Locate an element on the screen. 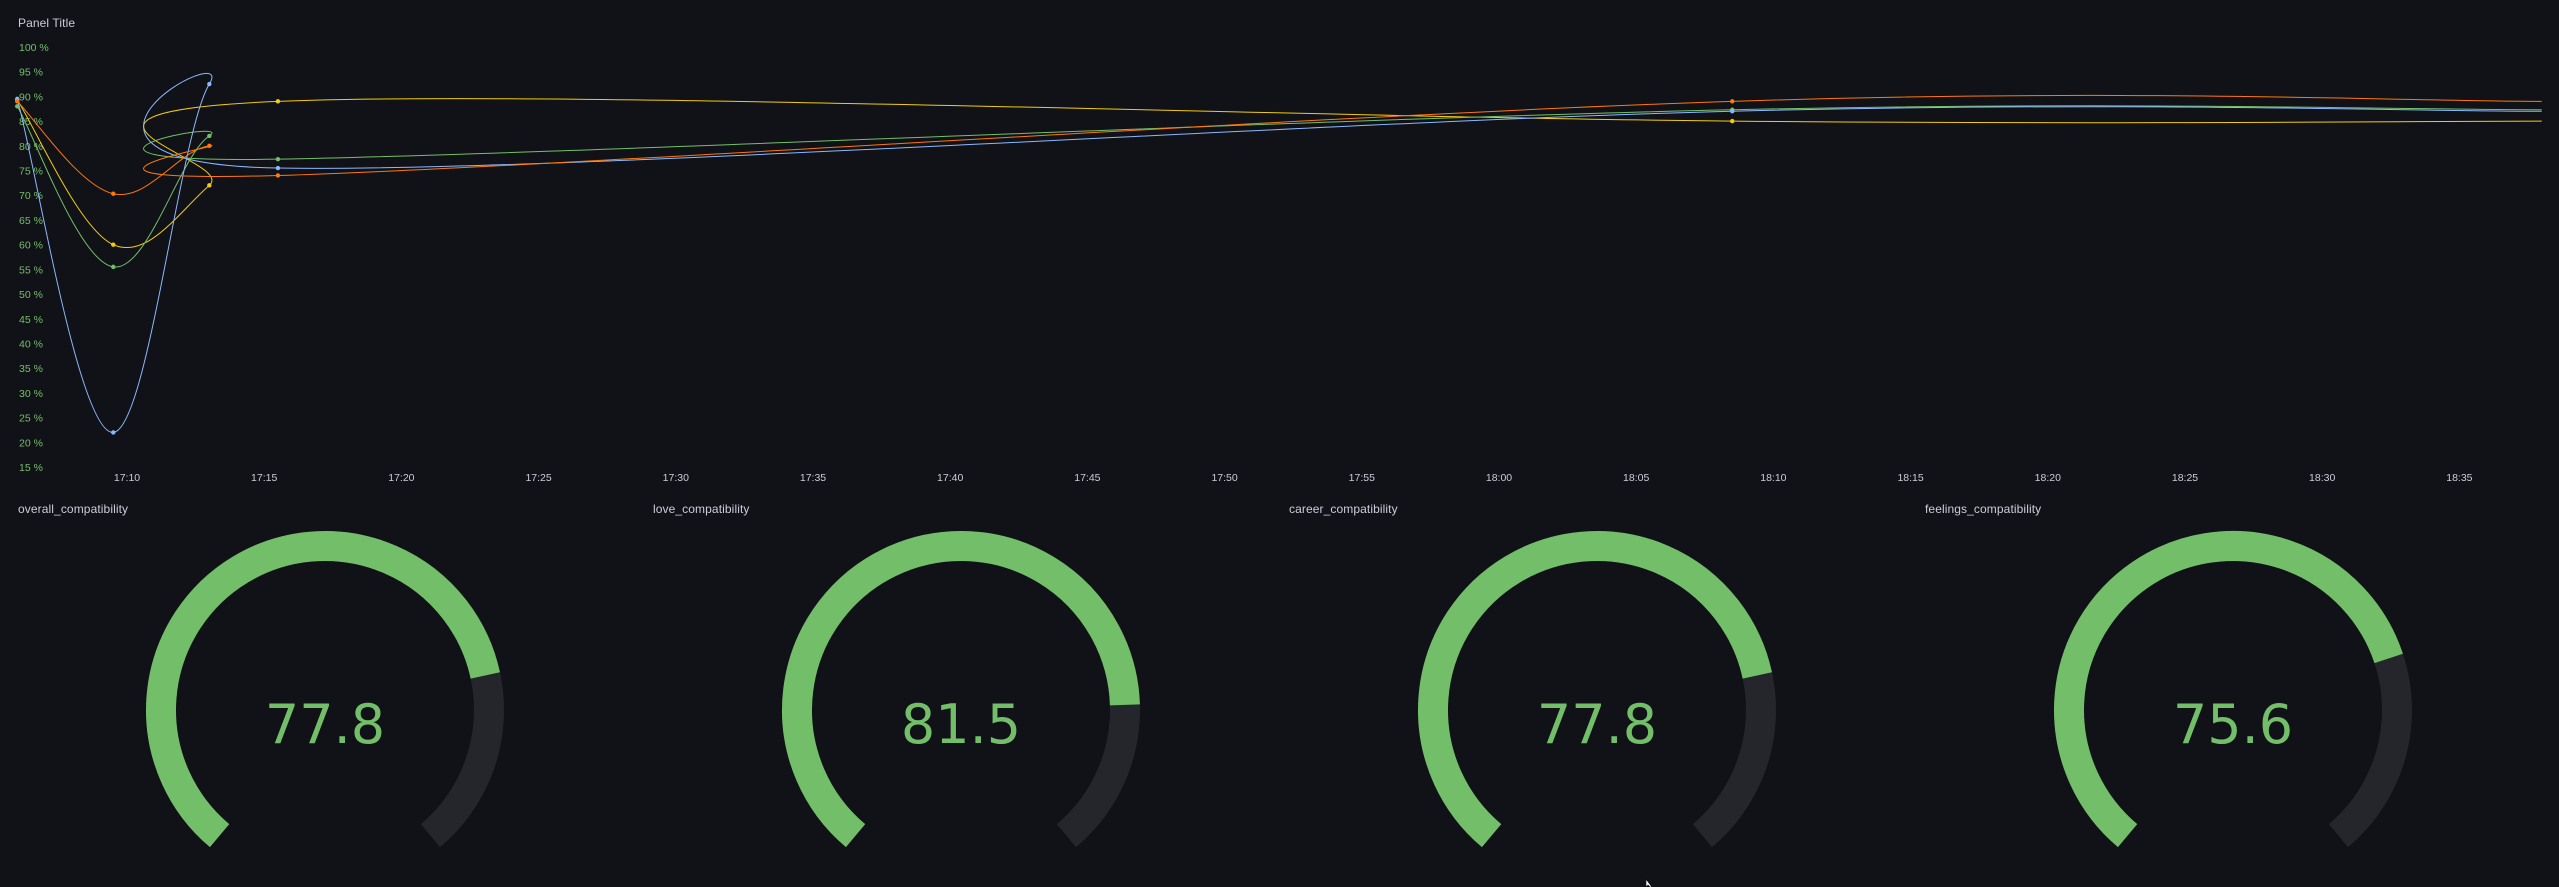  x-tick-label: 18:35 is located at coordinates (2459, 478).